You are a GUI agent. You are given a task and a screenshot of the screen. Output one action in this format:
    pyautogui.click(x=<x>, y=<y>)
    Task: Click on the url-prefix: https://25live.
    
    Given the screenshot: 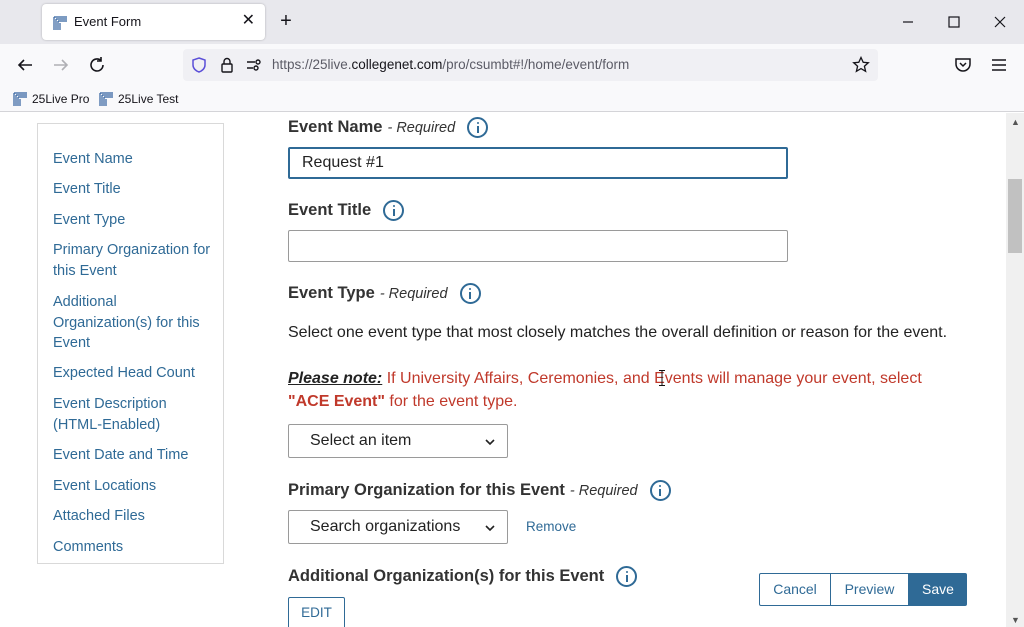 What is the action you would take?
    pyautogui.click(x=312, y=64)
    